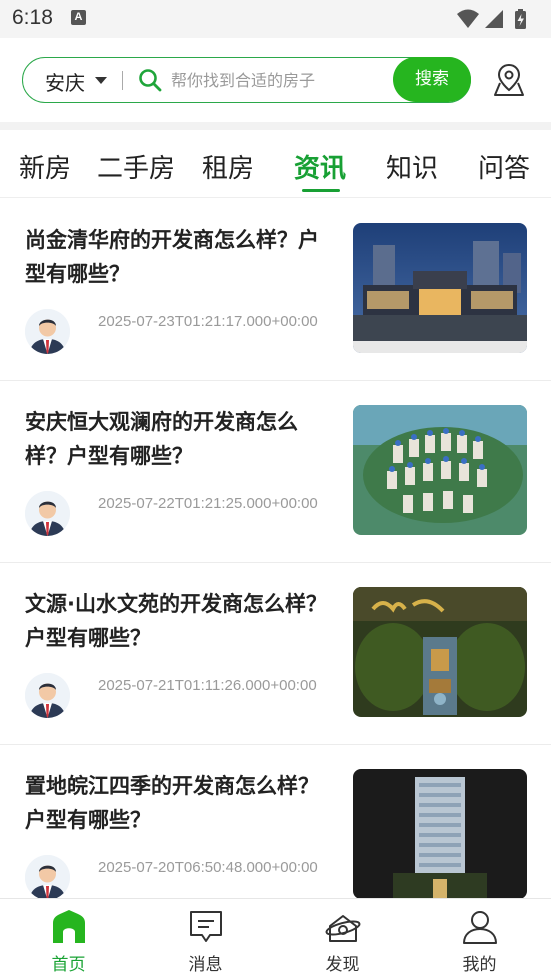  What do you see at coordinates (208, 321) in the screenshot?
I see `article-date: 2025-07-23T01:21:17.000+00:00` at bounding box center [208, 321].